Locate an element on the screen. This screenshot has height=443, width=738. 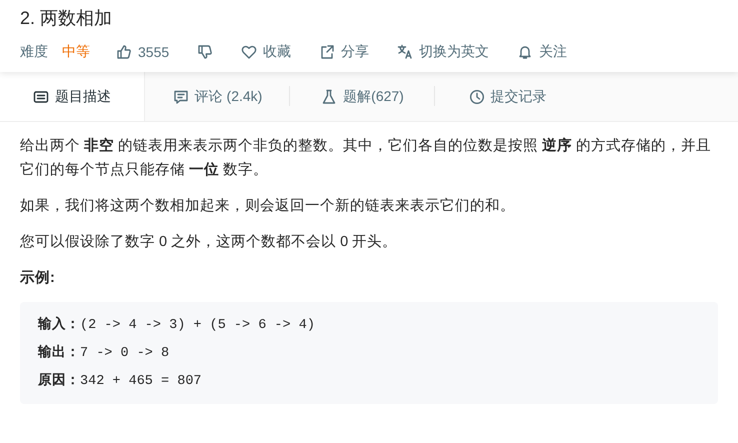
document-icon is located at coordinates (41, 96).